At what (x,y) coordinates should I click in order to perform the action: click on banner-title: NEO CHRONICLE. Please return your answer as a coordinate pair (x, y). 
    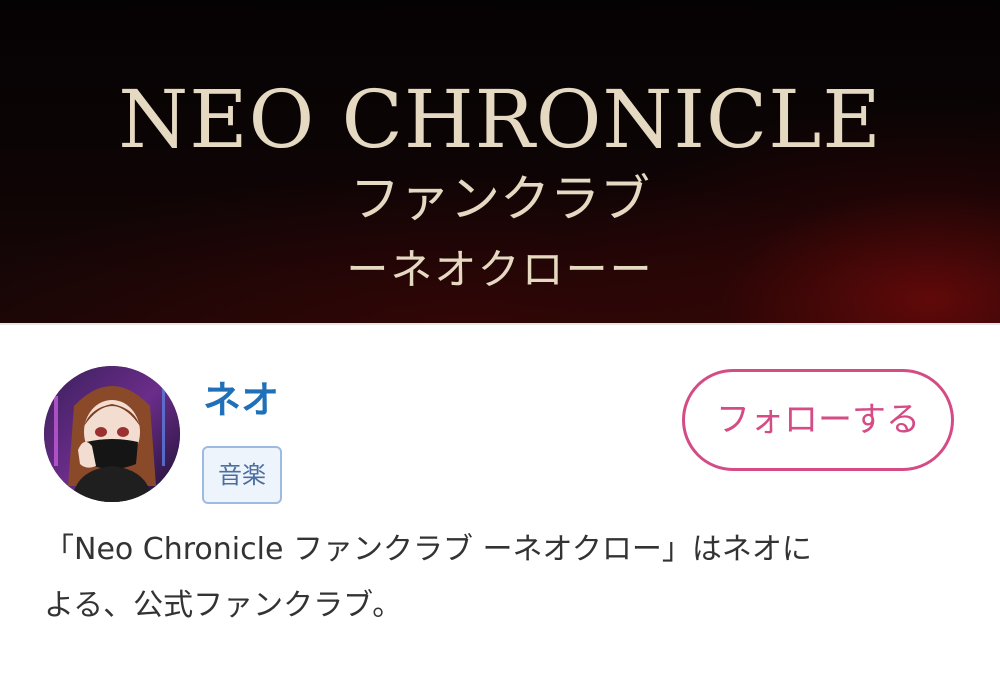
    Looking at the image, I should click on (500, 119).